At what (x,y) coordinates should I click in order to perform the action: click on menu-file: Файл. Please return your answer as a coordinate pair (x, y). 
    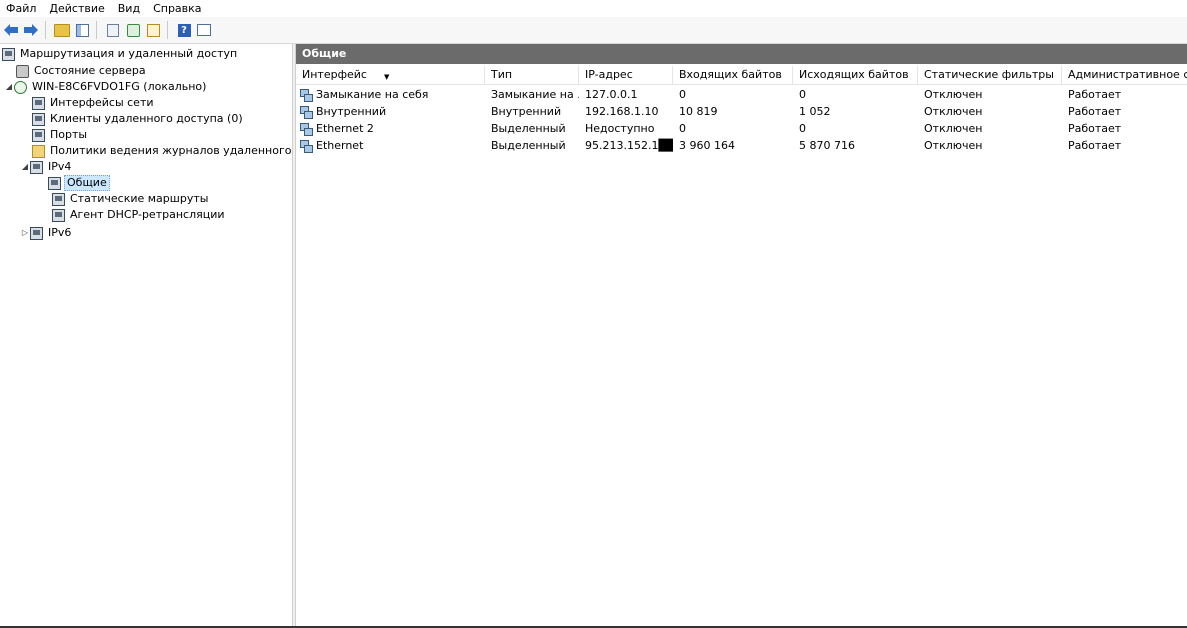
    Looking at the image, I should click on (21, 8).